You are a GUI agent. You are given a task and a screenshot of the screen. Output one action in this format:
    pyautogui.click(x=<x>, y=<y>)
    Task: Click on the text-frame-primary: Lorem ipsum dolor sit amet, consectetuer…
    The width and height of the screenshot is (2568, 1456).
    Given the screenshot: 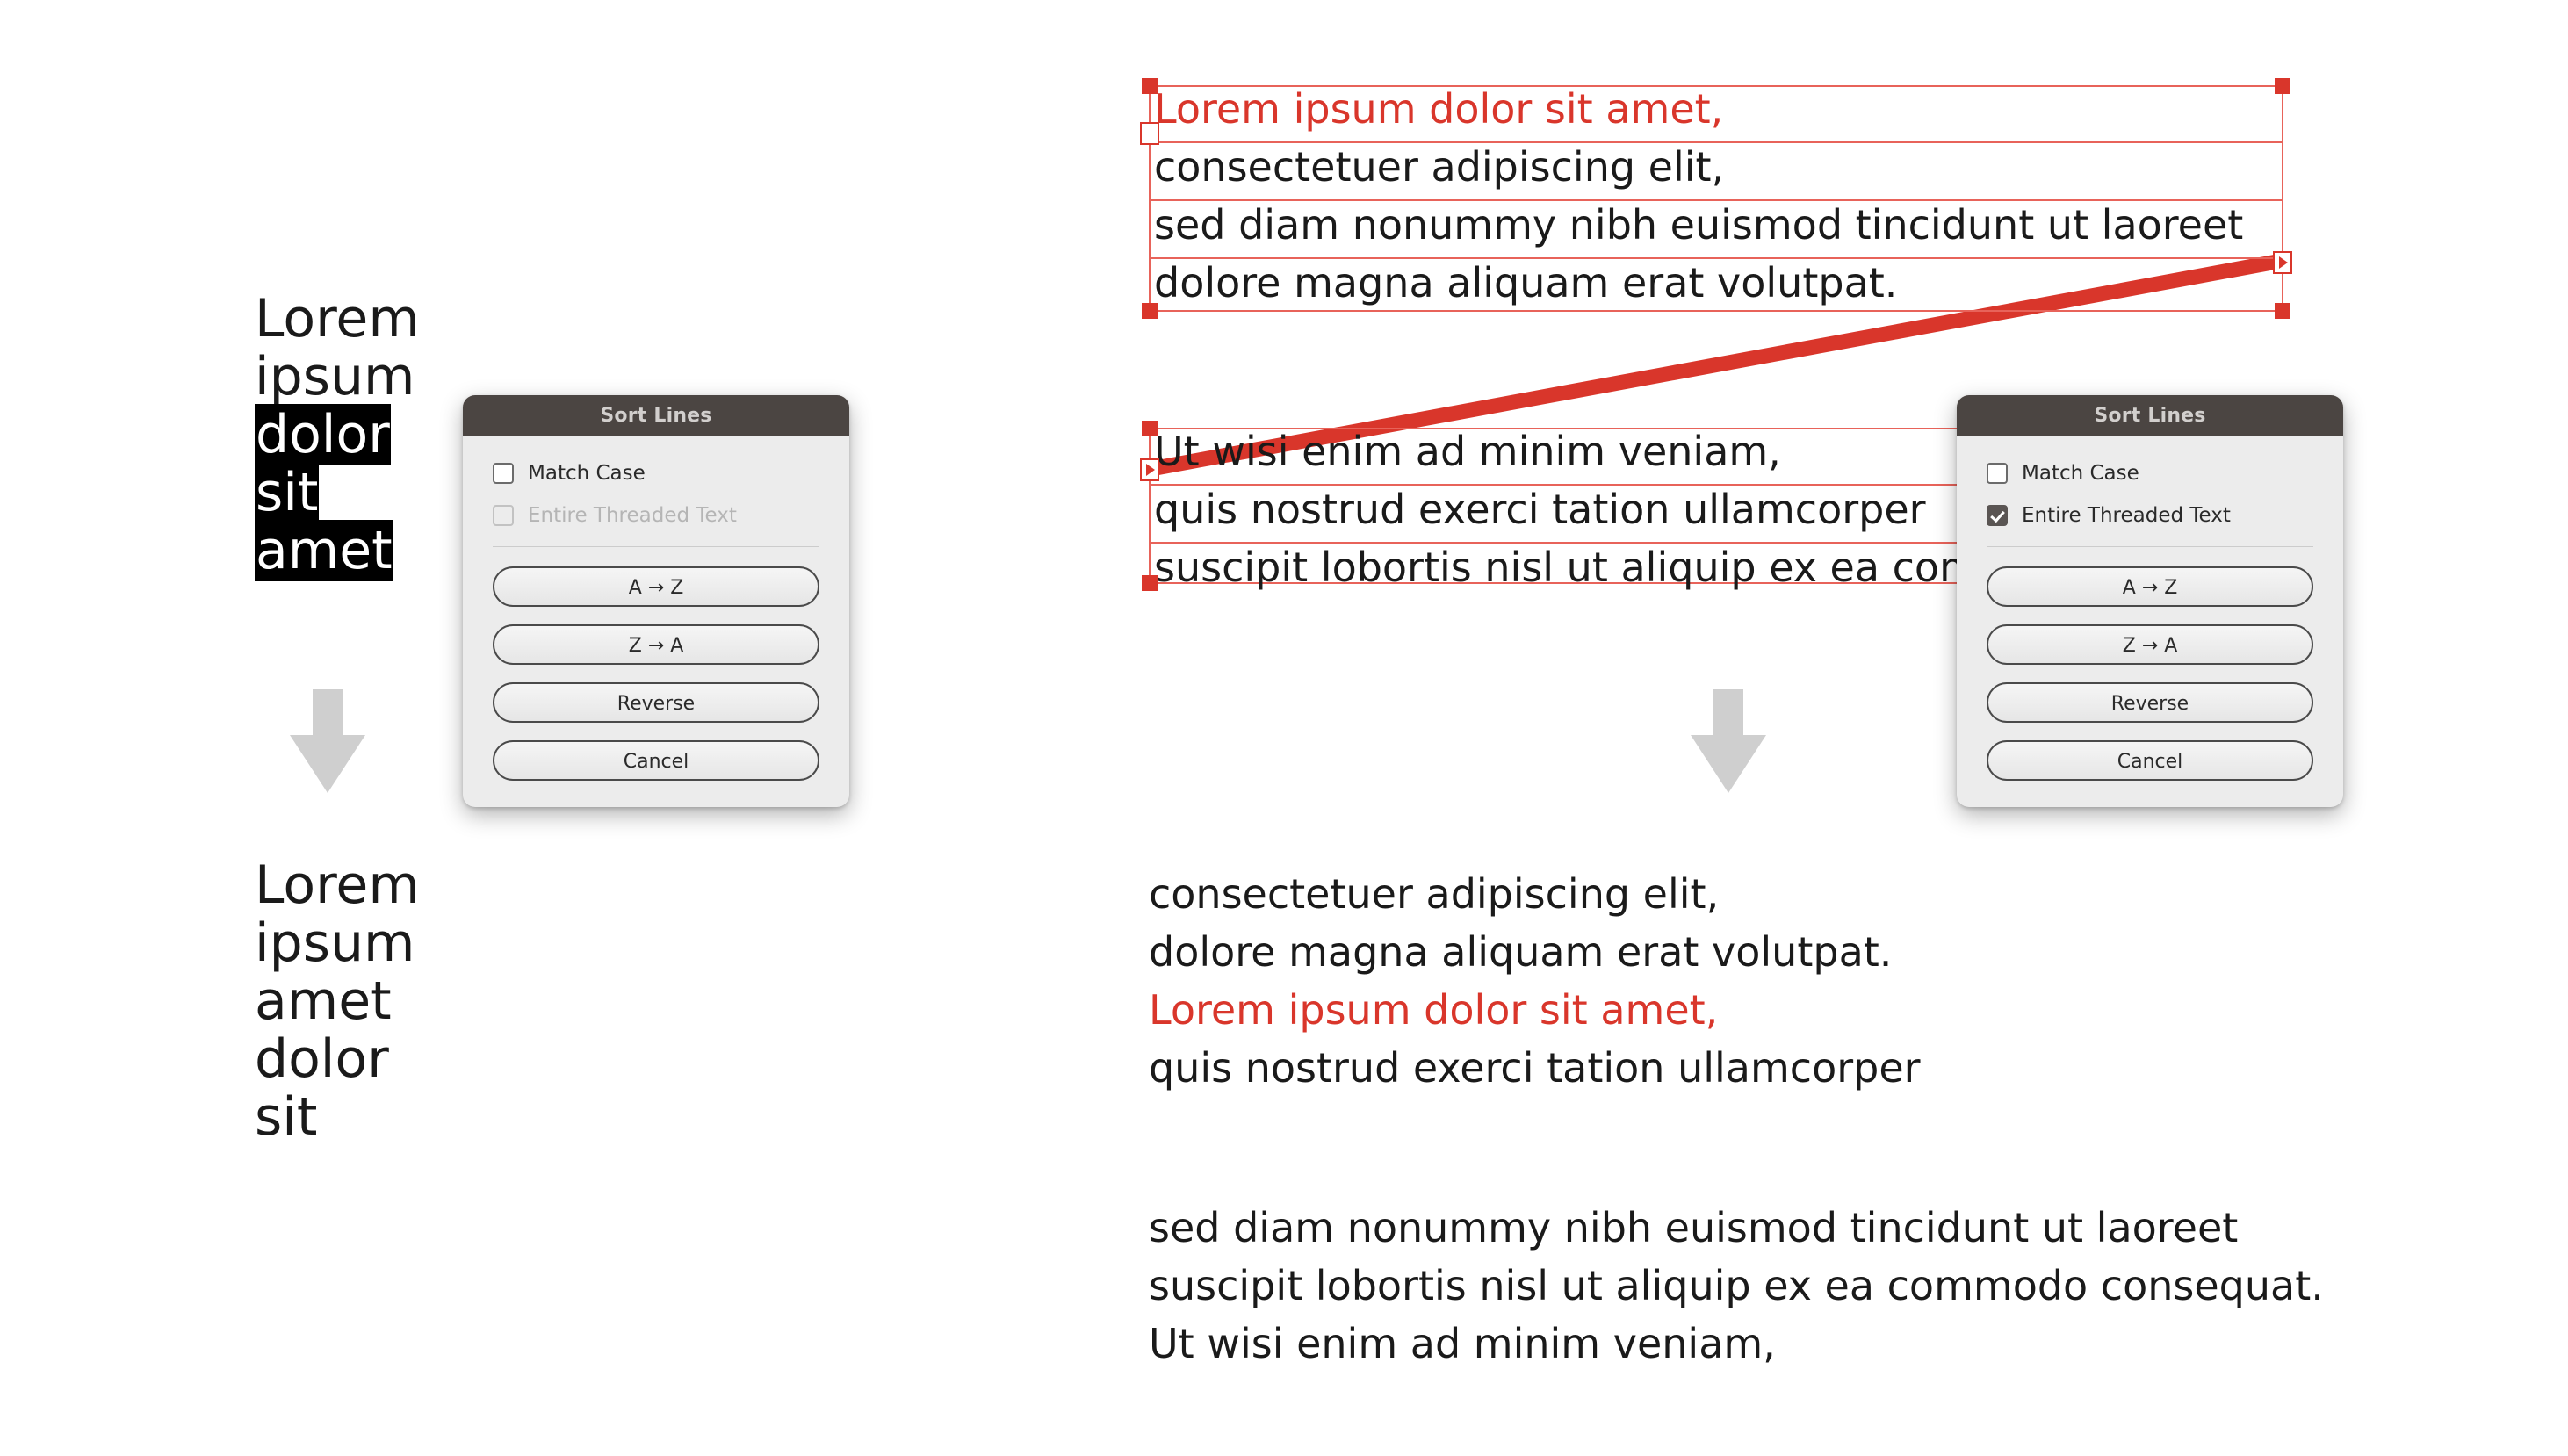 What is the action you would take?
    pyautogui.click(x=1716, y=198)
    